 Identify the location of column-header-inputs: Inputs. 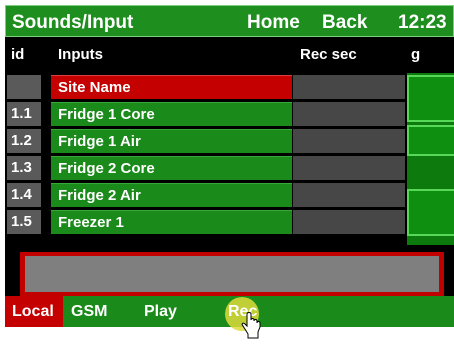
(80, 54).